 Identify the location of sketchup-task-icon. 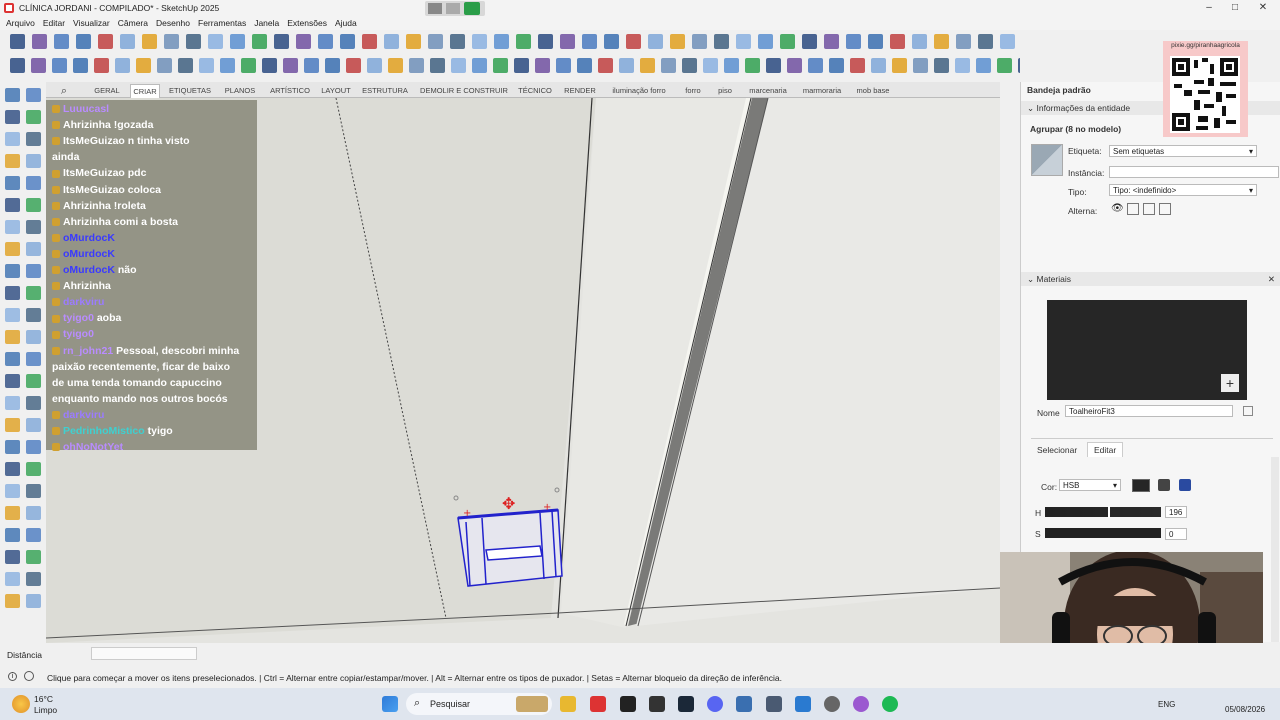
(744, 704).